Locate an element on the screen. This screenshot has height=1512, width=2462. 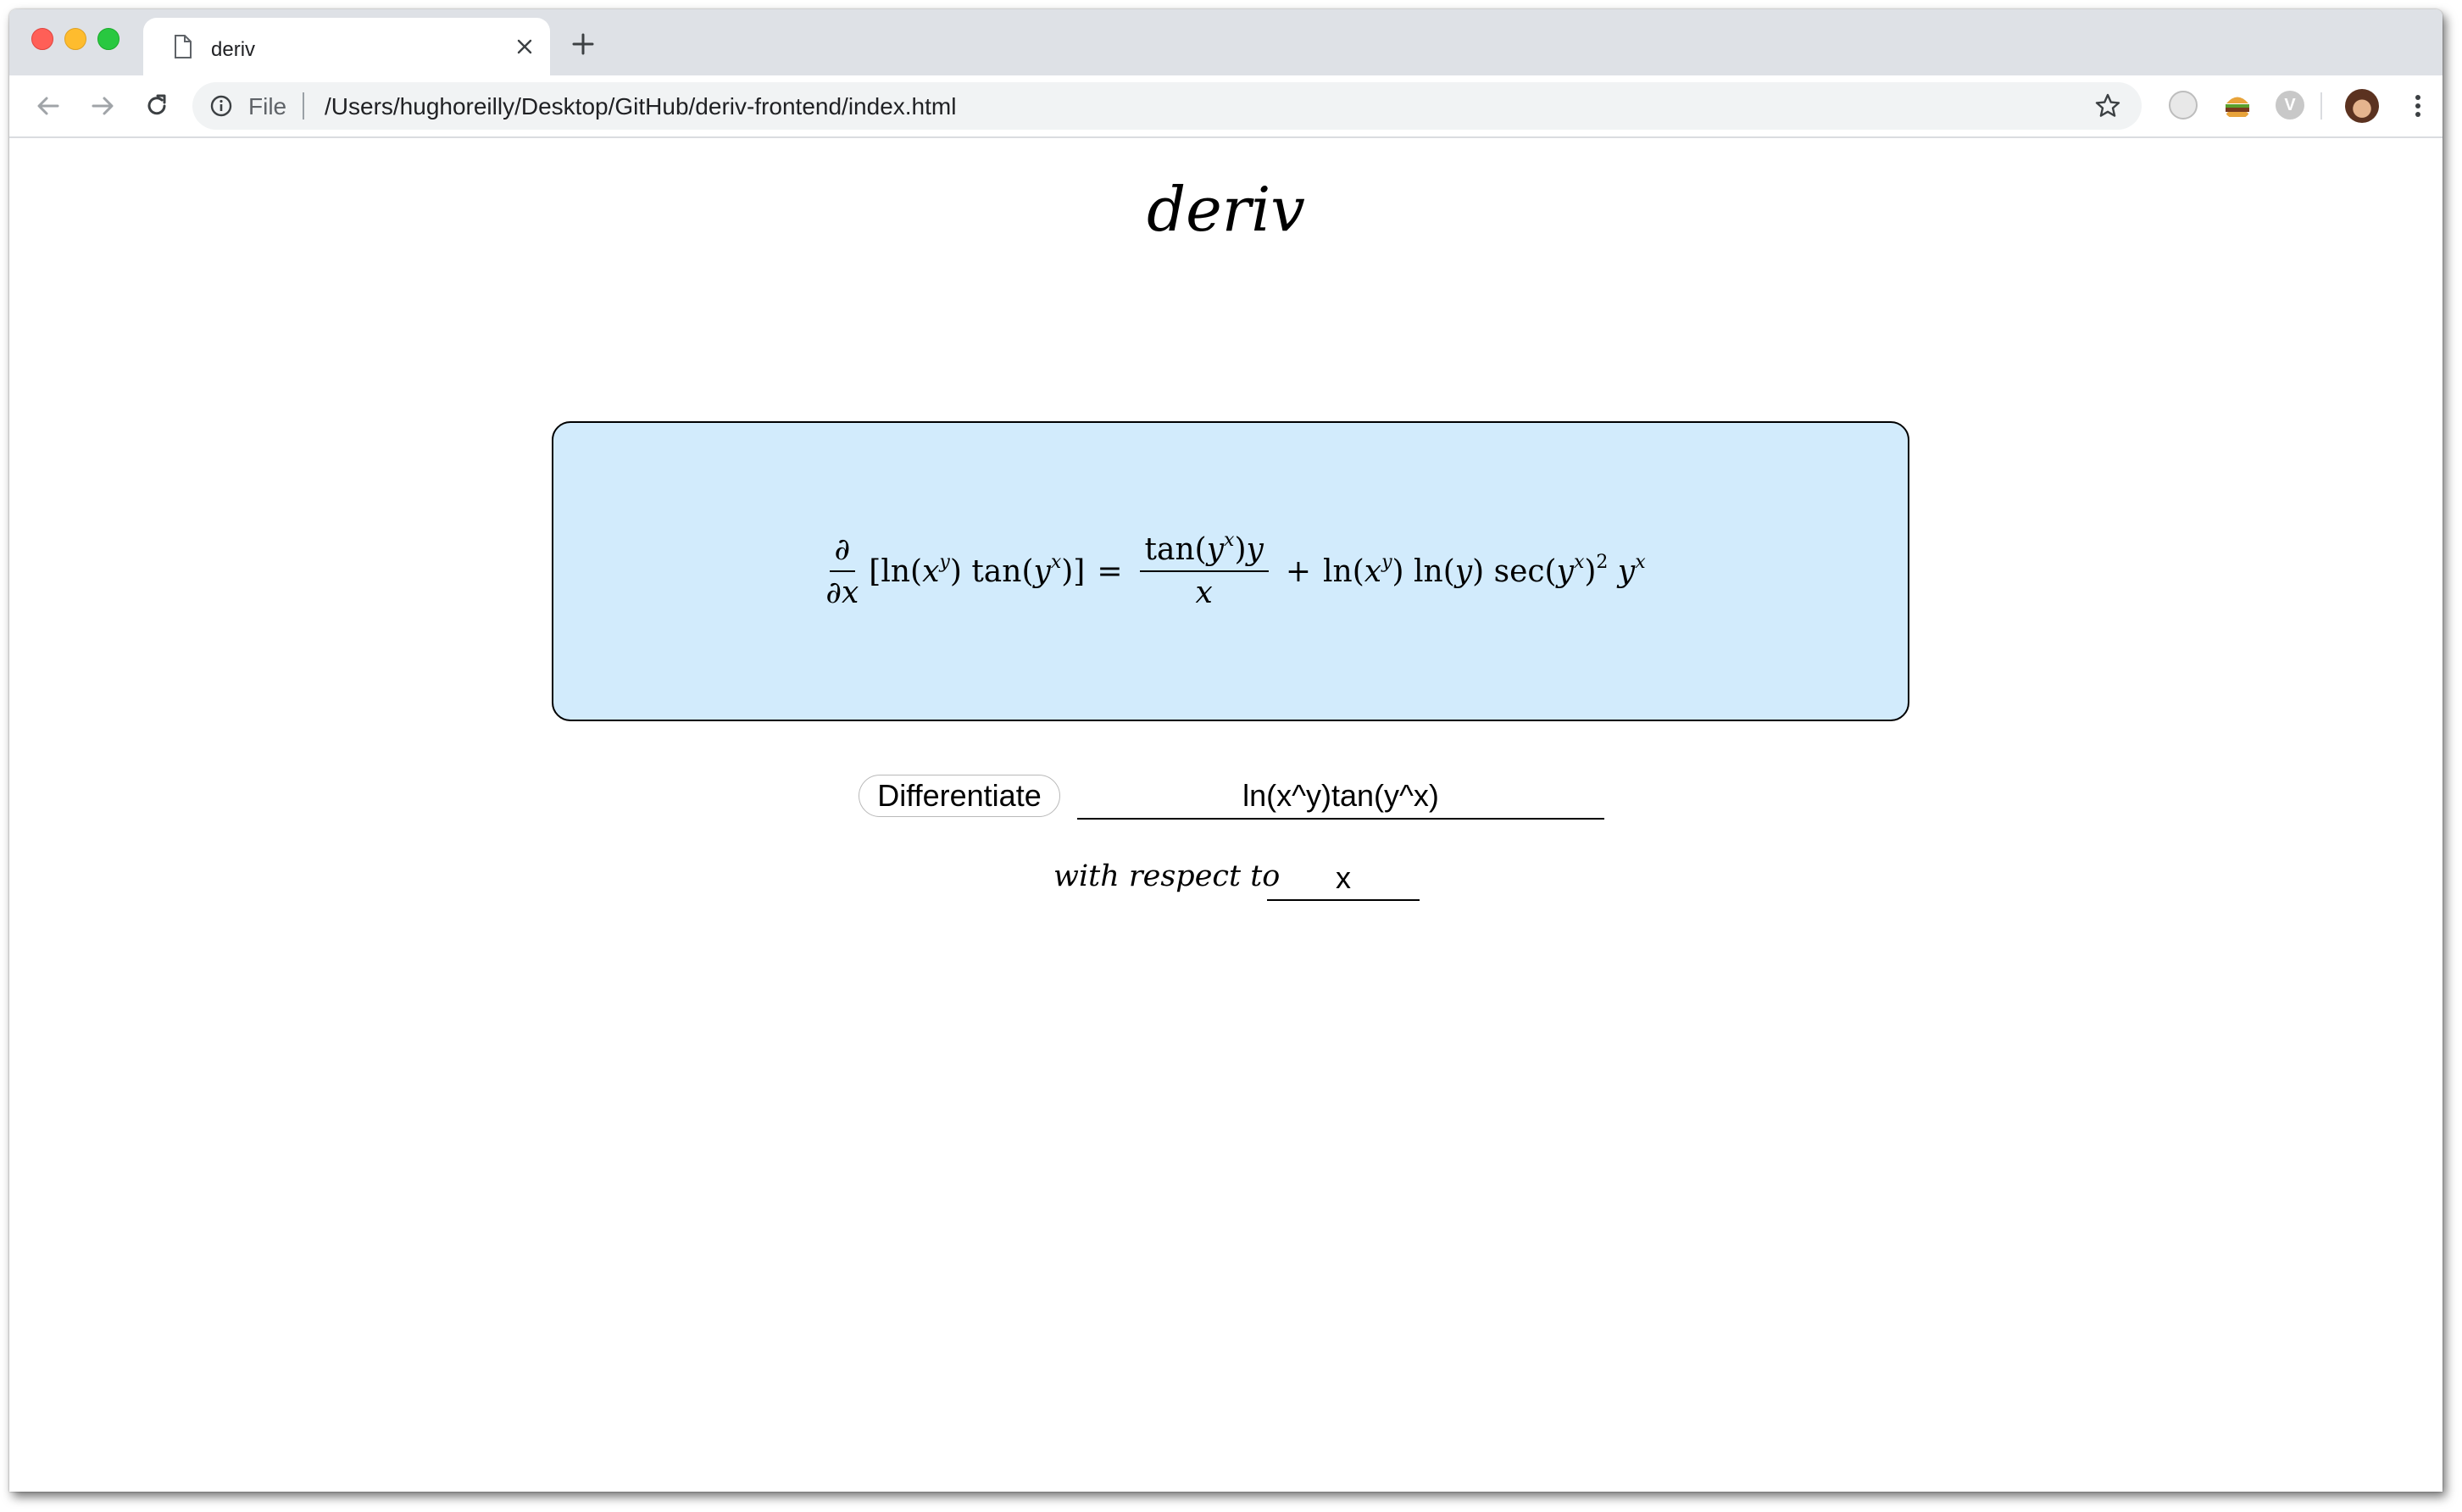
partial-numerator: ∂ is located at coordinates (842, 552).